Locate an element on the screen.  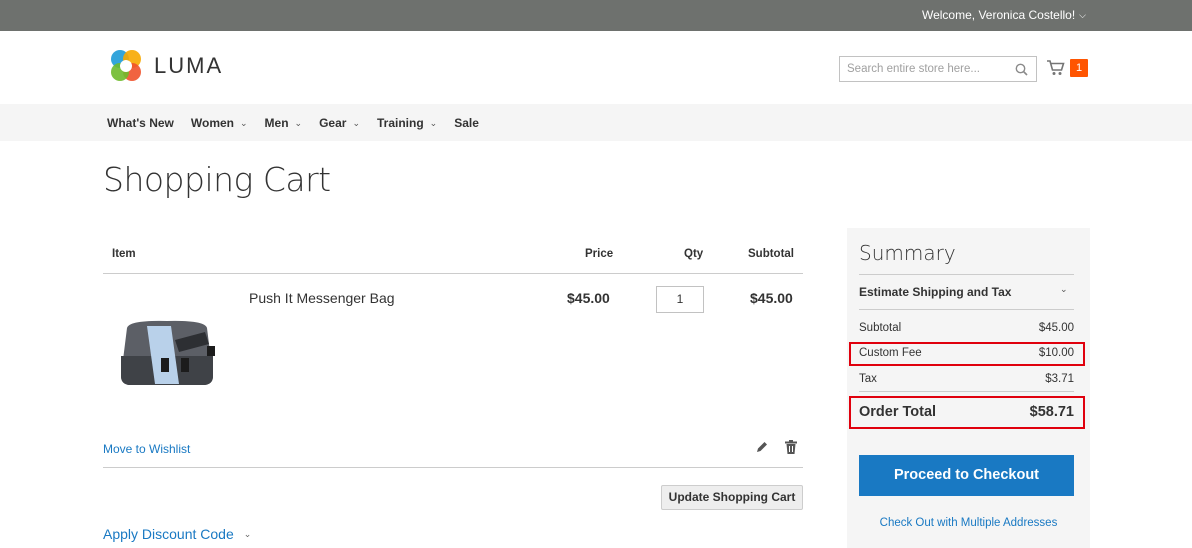
custom-fee-label: Custom Fee is located at coordinates (890, 353).